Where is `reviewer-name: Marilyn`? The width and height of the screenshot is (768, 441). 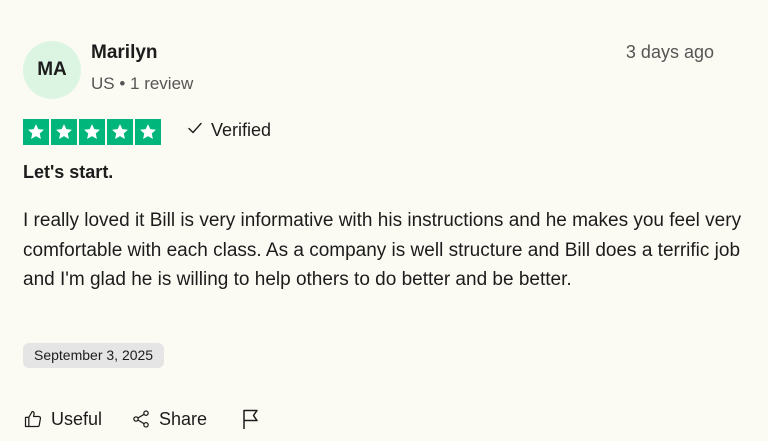
reviewer-name: Marilyn is located at coordinates (124, 53).